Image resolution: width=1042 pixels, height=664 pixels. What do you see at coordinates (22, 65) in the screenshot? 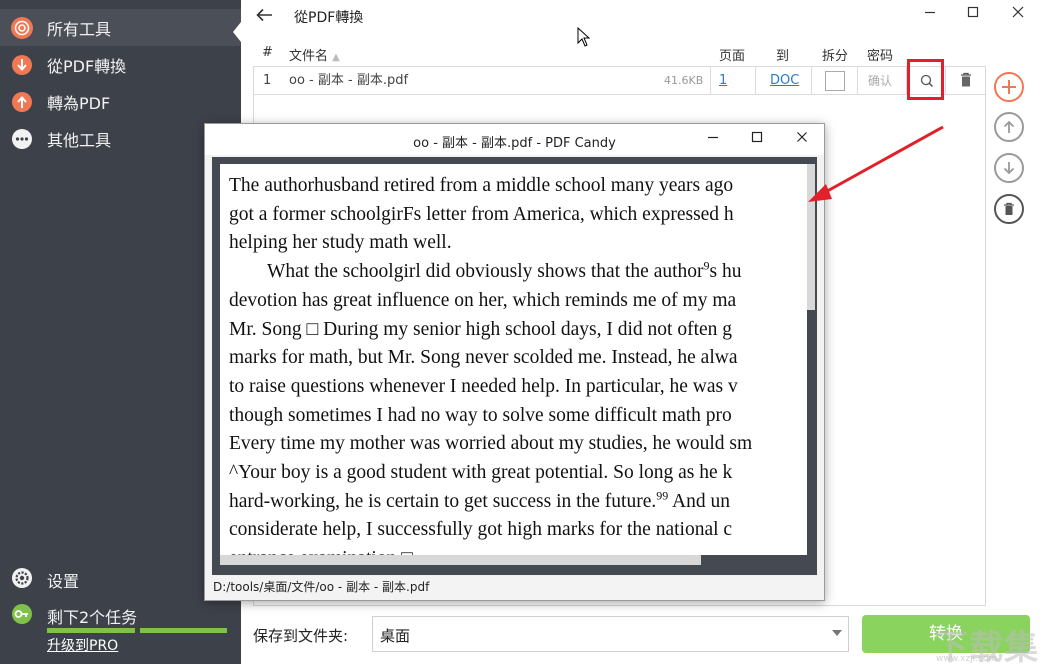
I see `from-pdf-icon` at bounding box center [22, 65].